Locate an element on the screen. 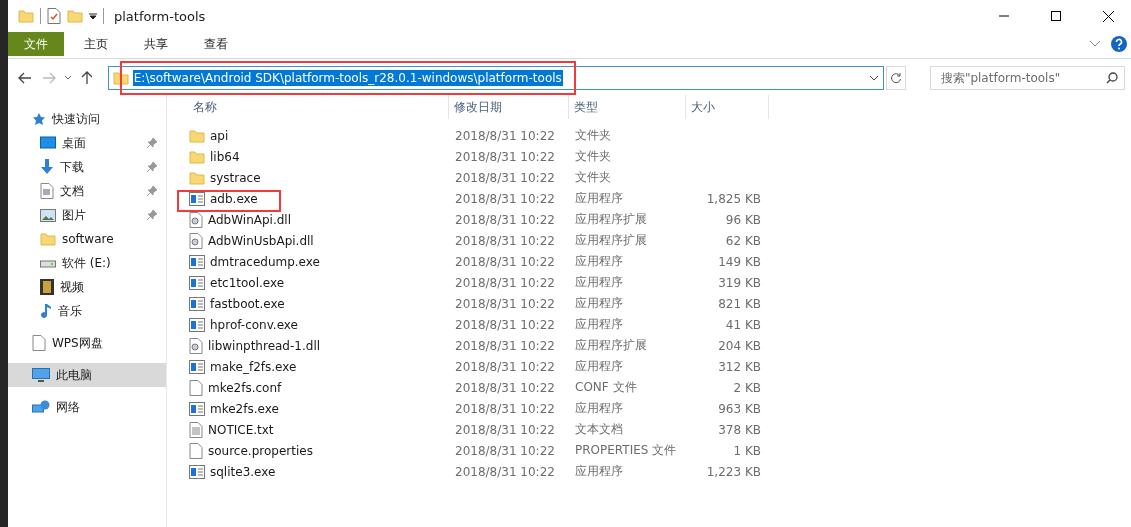 The width and height of the screenshot is (1131, 527). size-cell-text: 821 KB is located at coordinates (739, 303).